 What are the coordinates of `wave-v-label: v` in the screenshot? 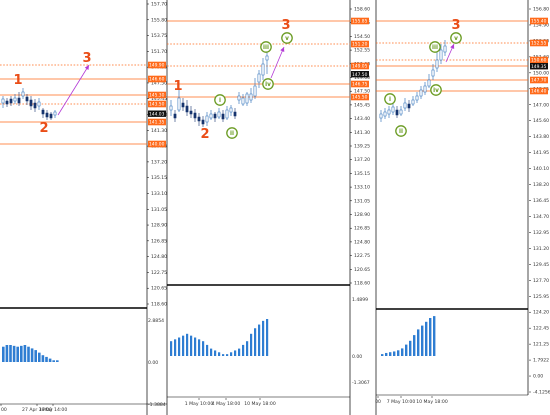 It's located at (456, 39).